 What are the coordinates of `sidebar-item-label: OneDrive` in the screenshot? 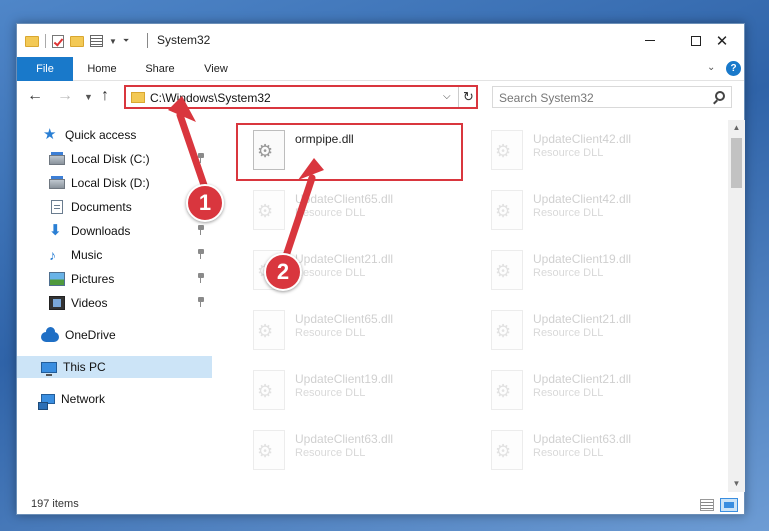 It's located at (90, 335).